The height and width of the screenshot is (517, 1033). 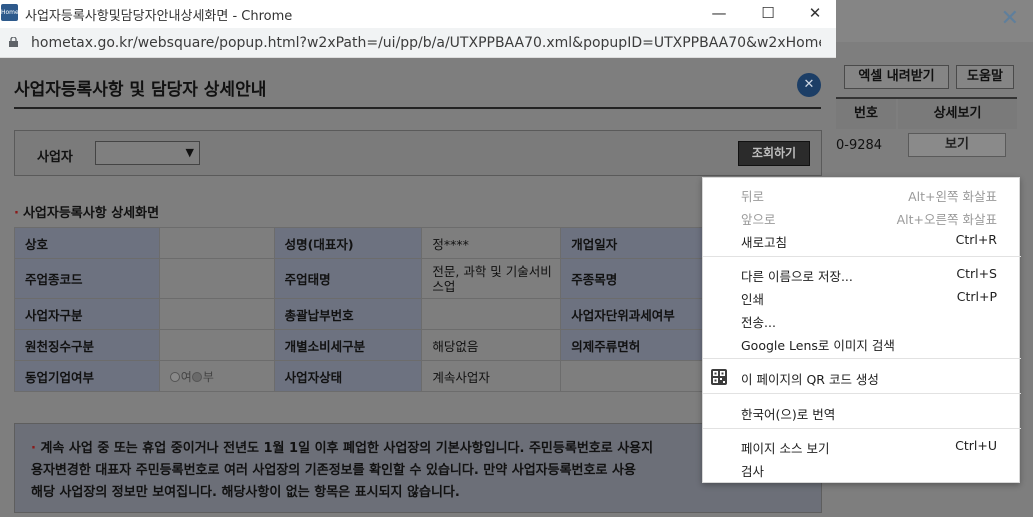 What do you see at coordinates (862, 446) in the screenshot?
I see `menu-item-view-source: 페이지 소스 보기 Ctrl+U` at bounding box center [862, 446].